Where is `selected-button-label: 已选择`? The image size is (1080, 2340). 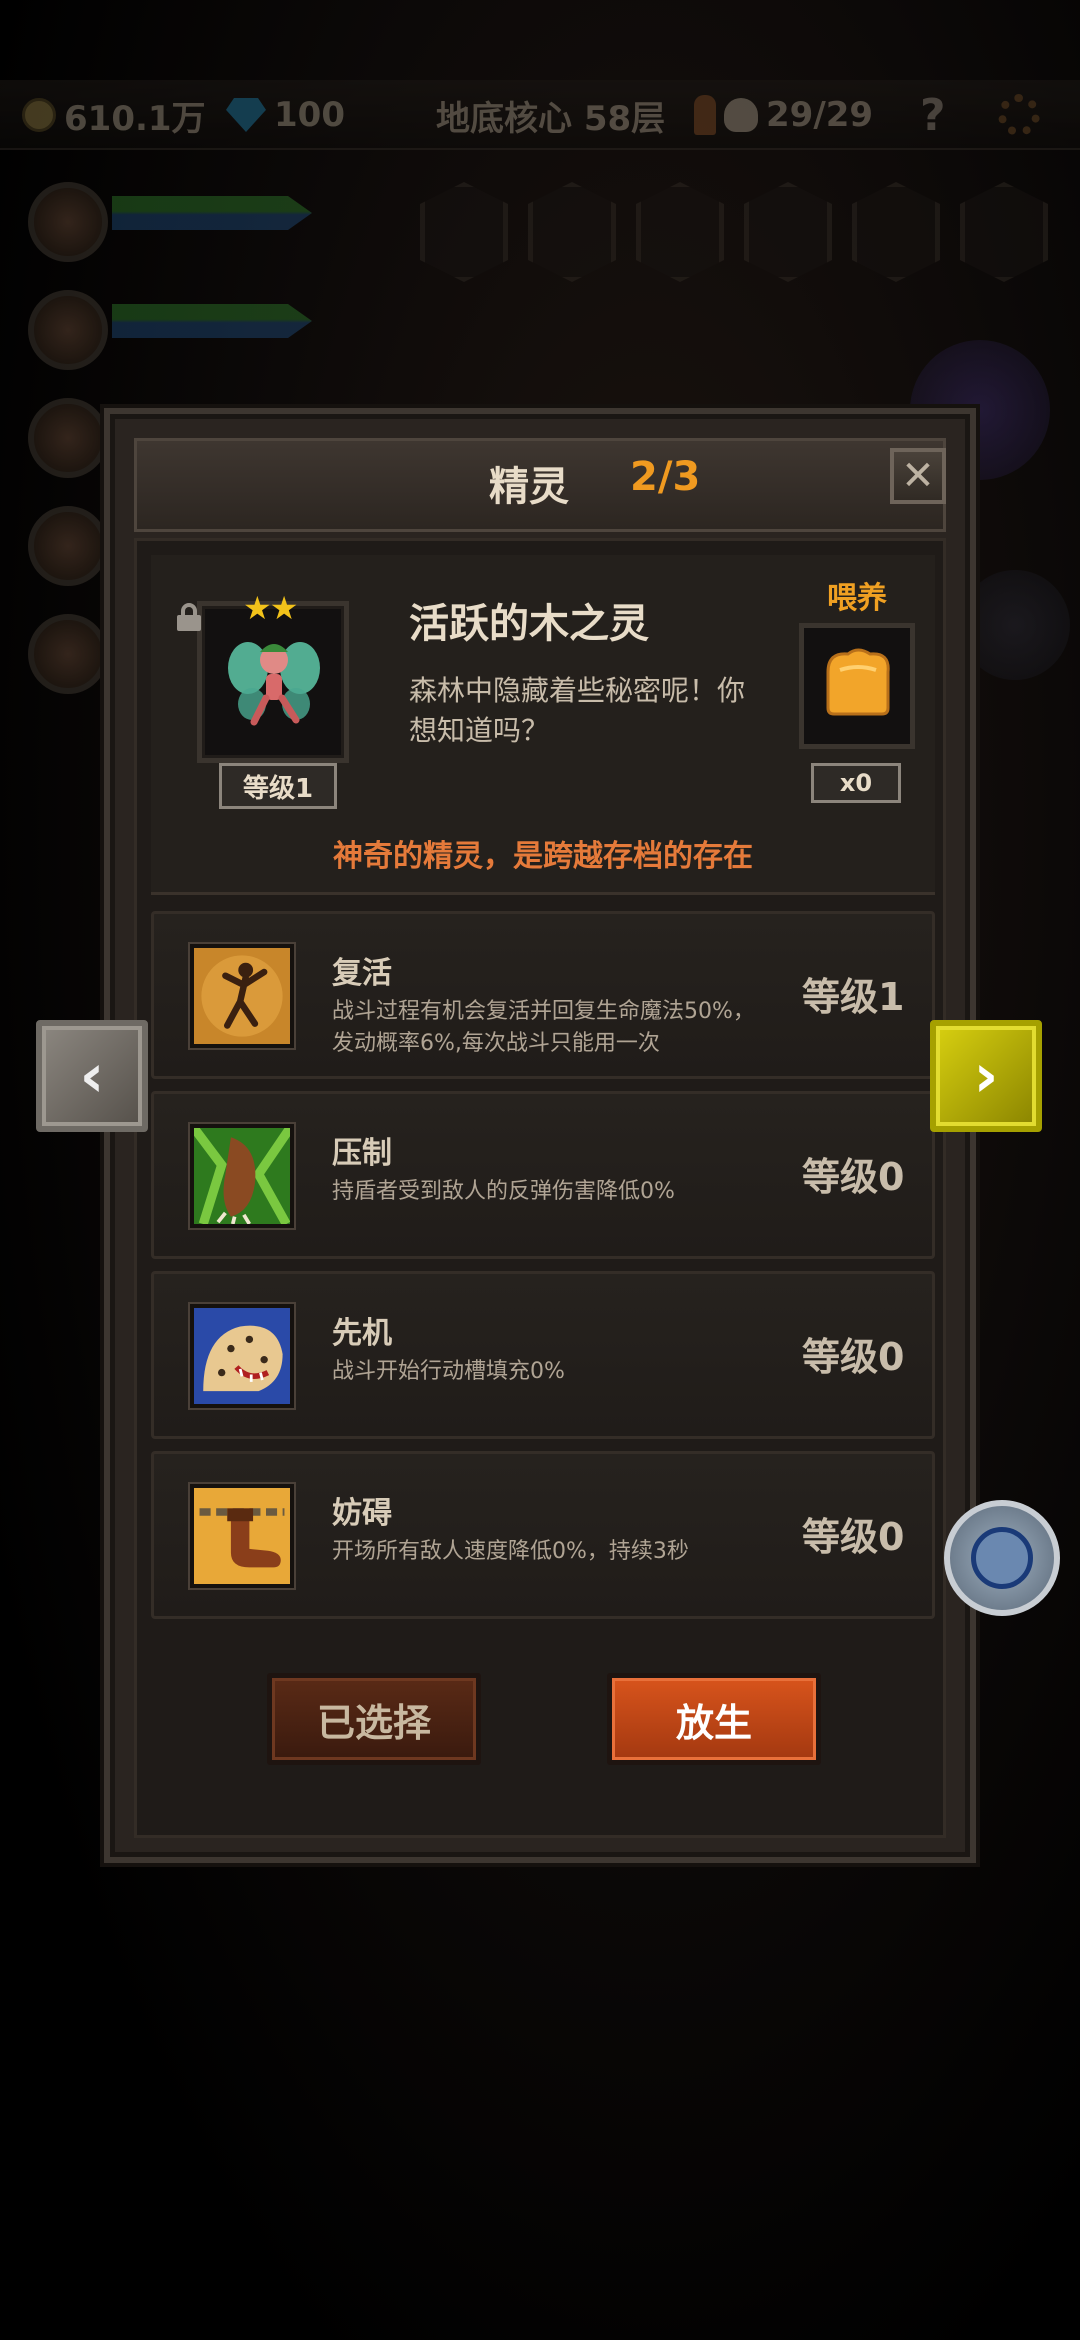
selected-button-label: 已选择 is located at coordinates (373, 1722).